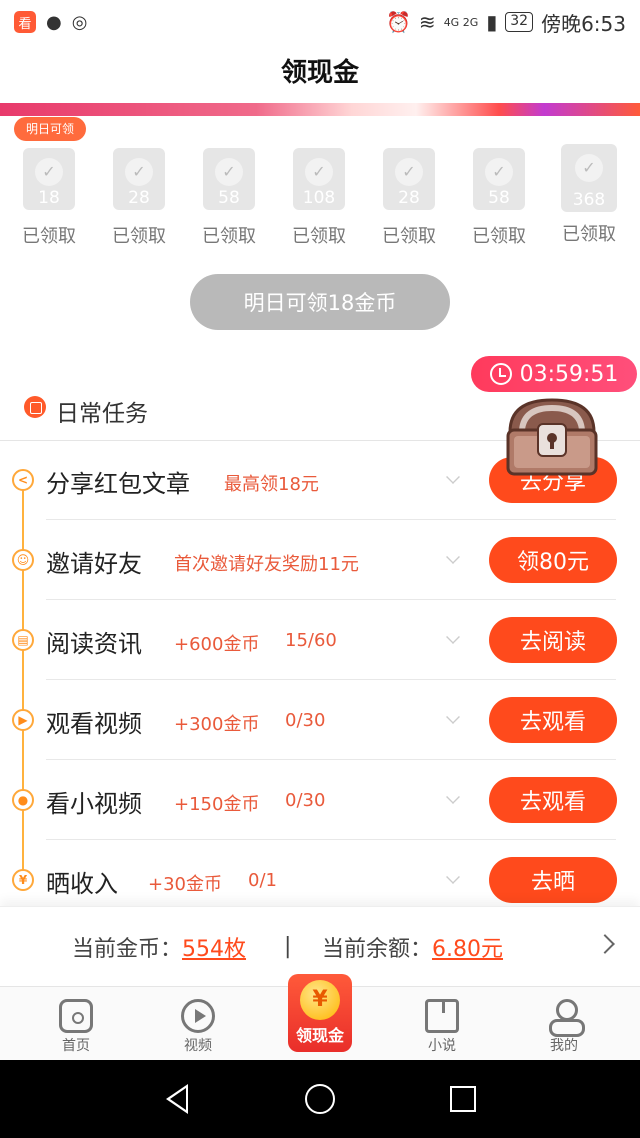 The height and width of the screenshot is (1138, 640). I want to click on task-row-short-video: ● 看小视频 +150金币 0/30 去观看, so click(320, 800).